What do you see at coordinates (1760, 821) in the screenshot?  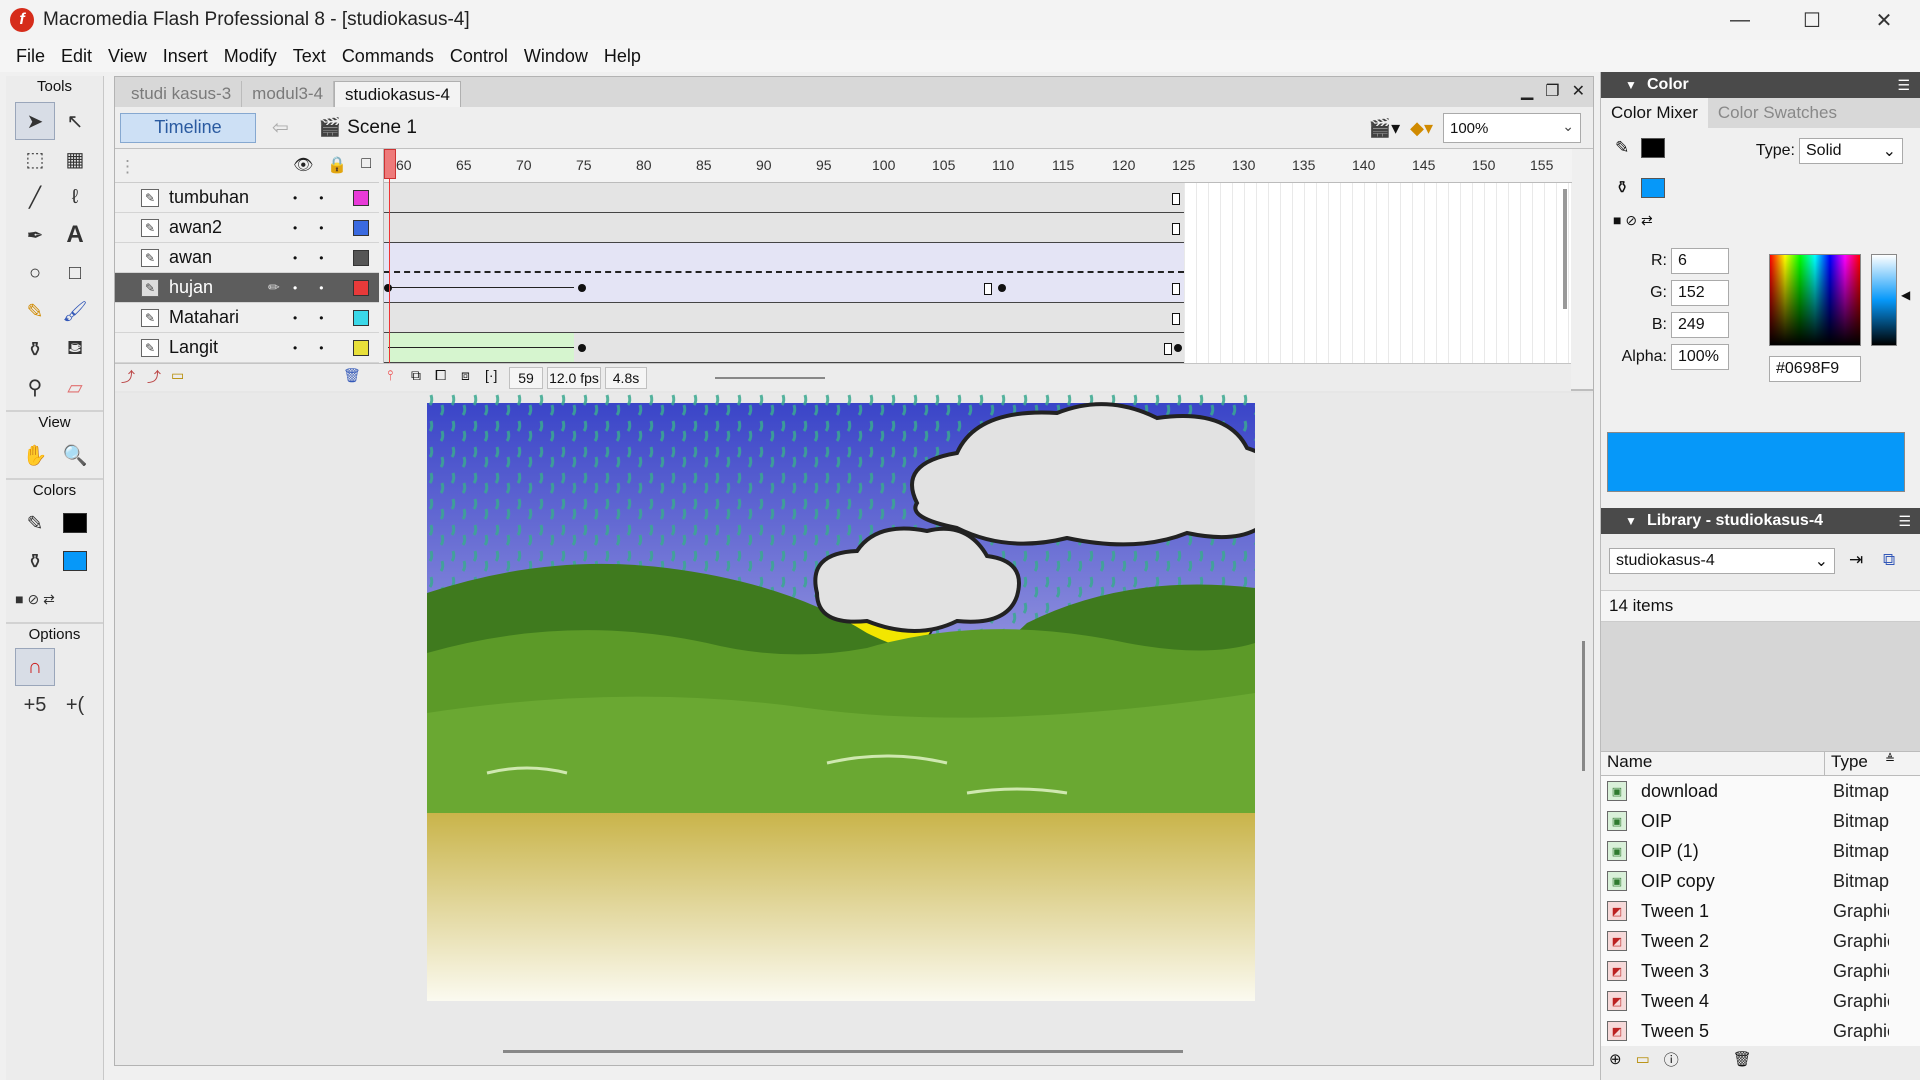 I see `library-item: ▣ OIP Bitmap` at bounding box center [1760, 821].